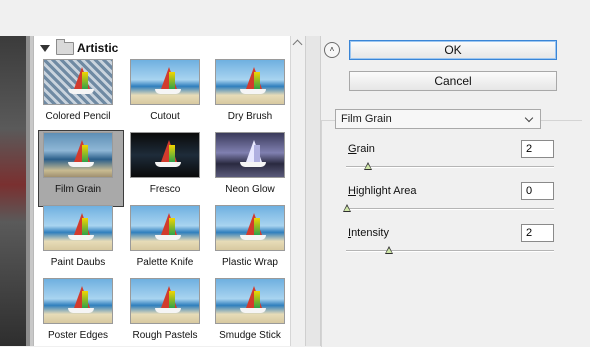 This screenshot has width=590, height=347. What do you see at coordinates (529, 118) in the screenshot?
I see `chevron-down-icon` at bounding box center [529, 118].